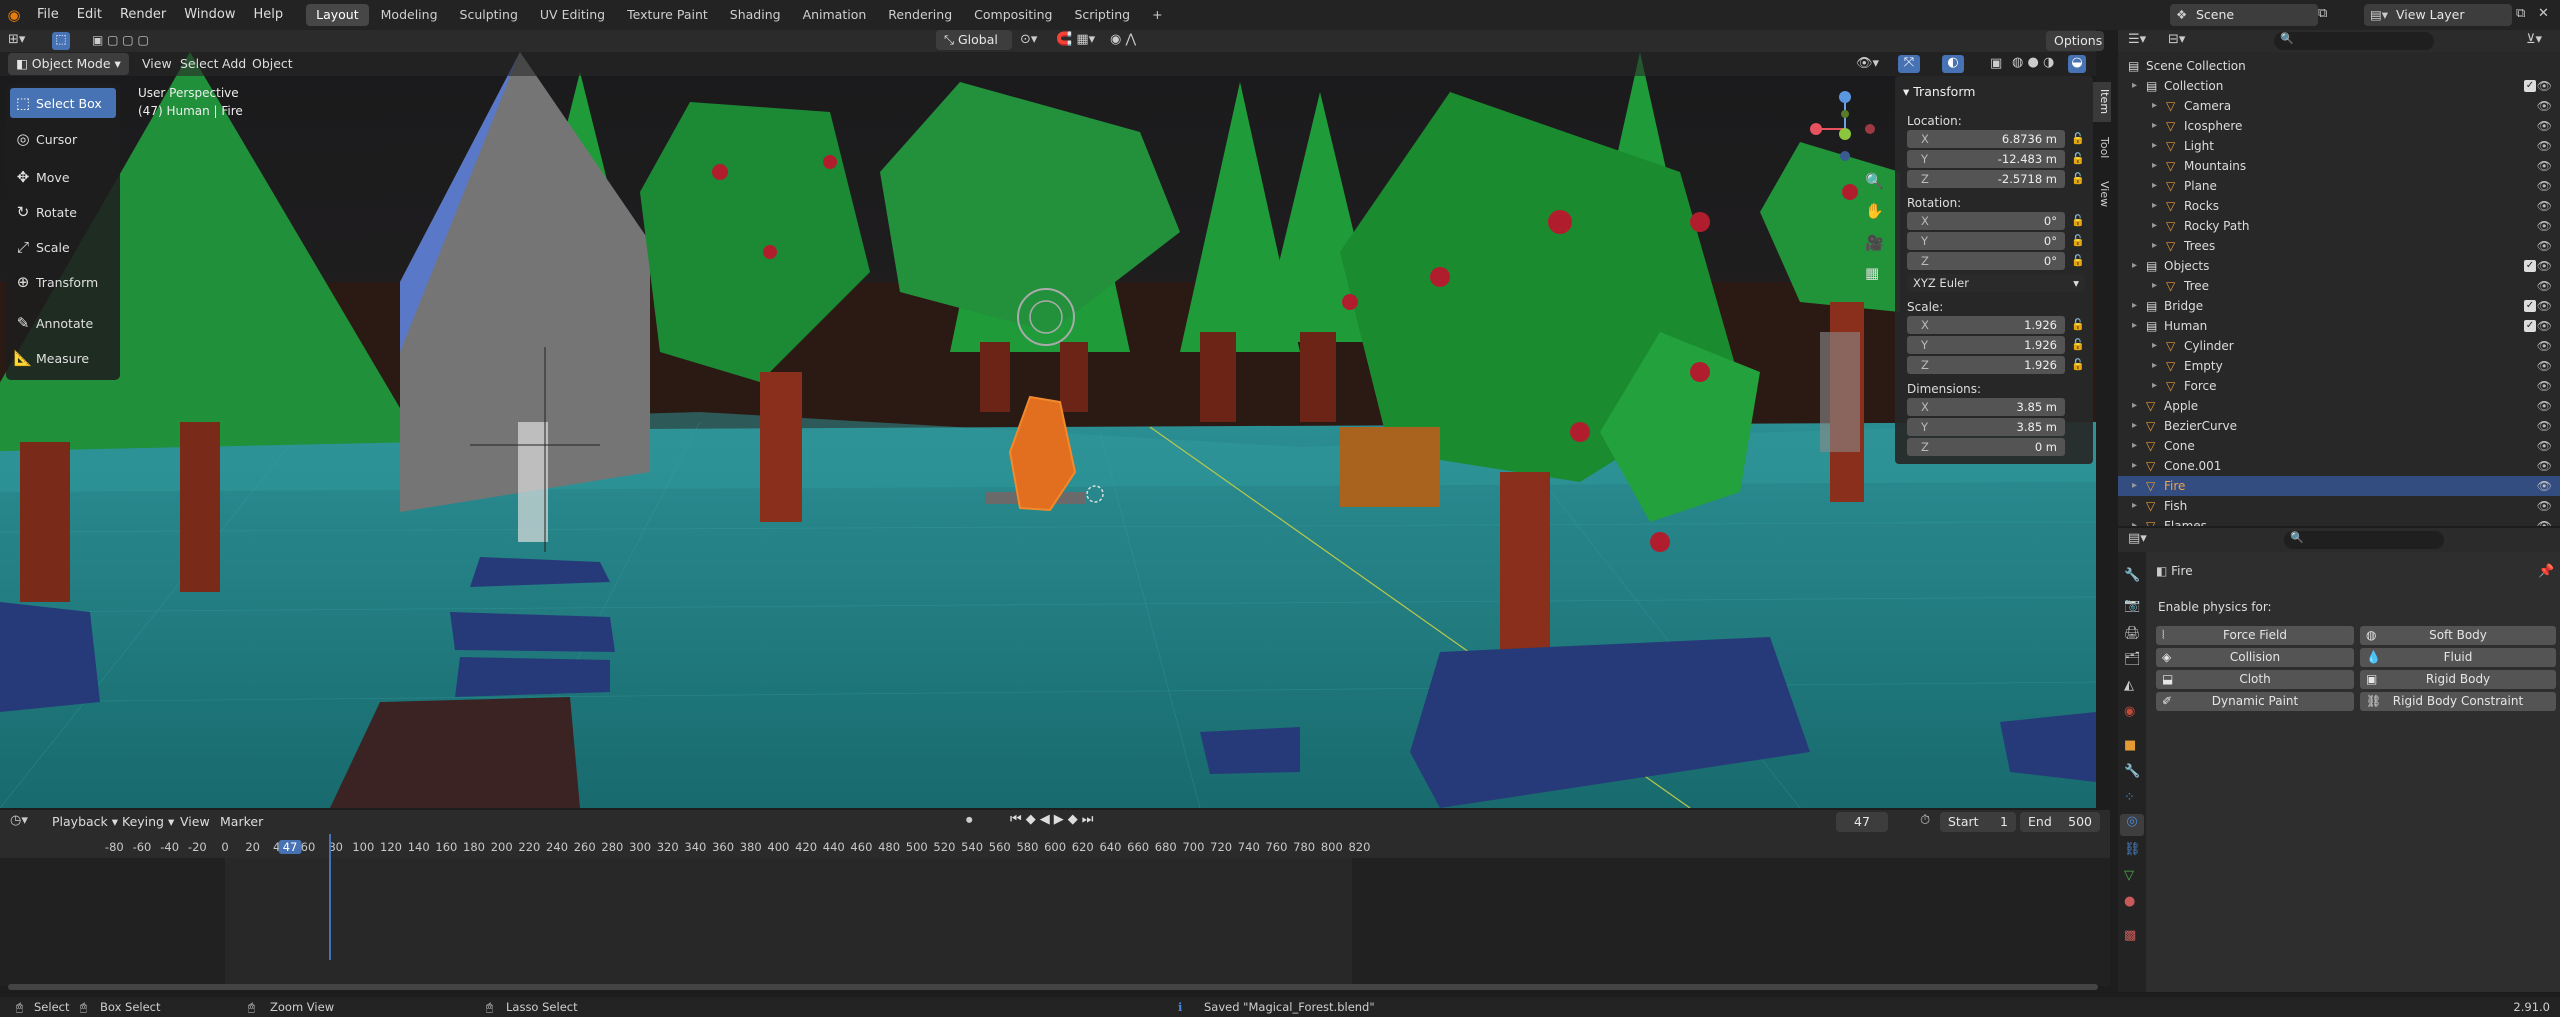  Describe the element at coordinates (2339, 521) in the screenshot. I see `outliner-row: ▸ ▽ Flames 👁` at that location.